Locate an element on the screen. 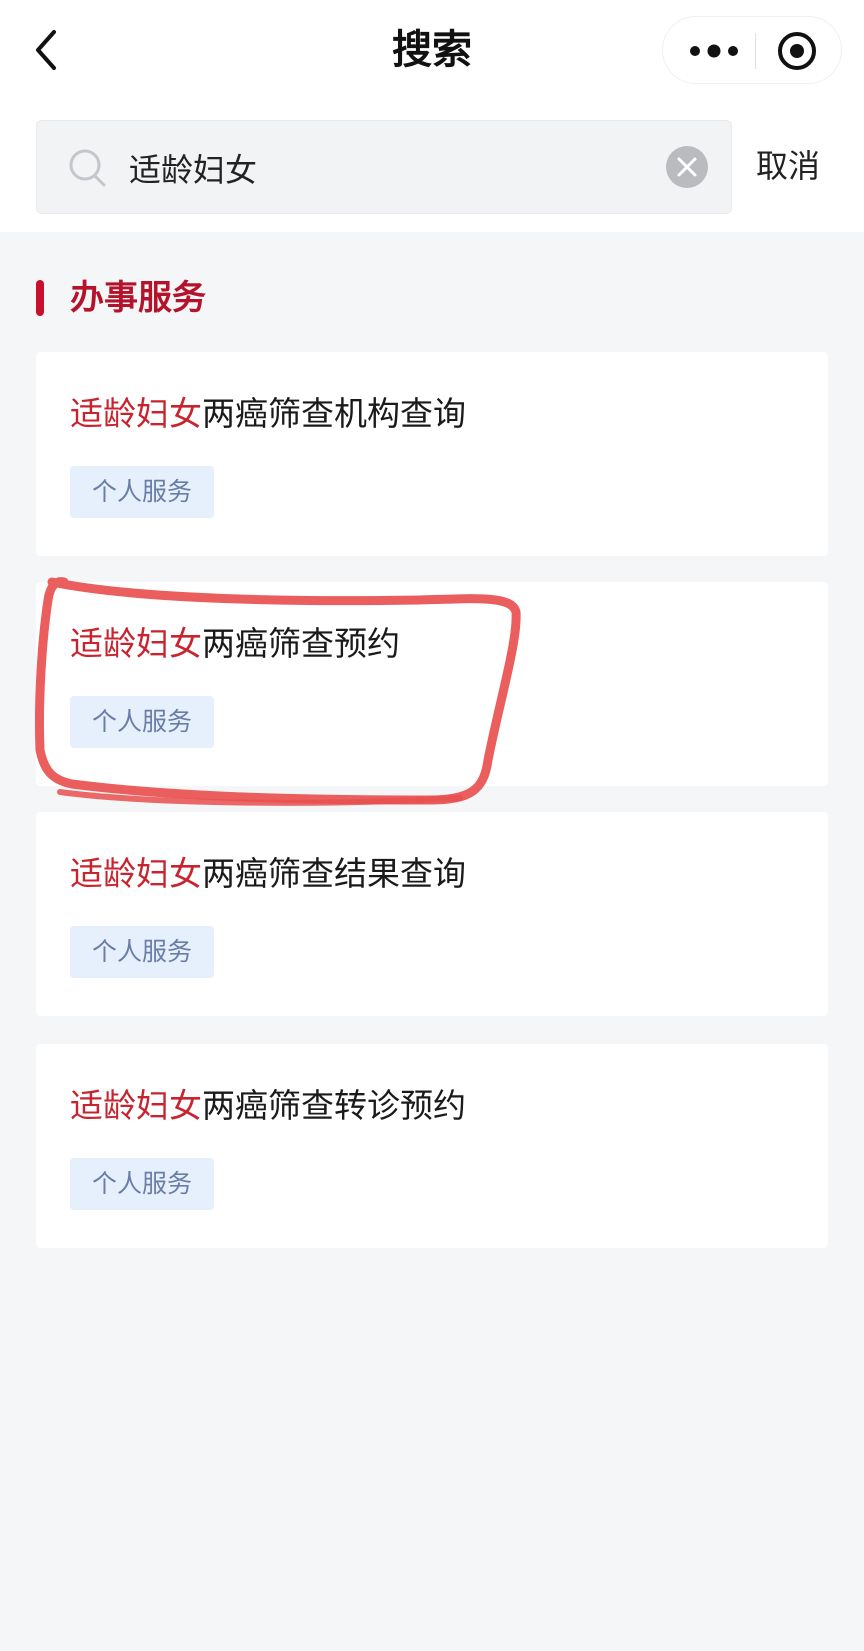 This screenshot has height=1651, width=864. result-title-rest: 两癌筛查预约 is located at coordinates (301, 643).